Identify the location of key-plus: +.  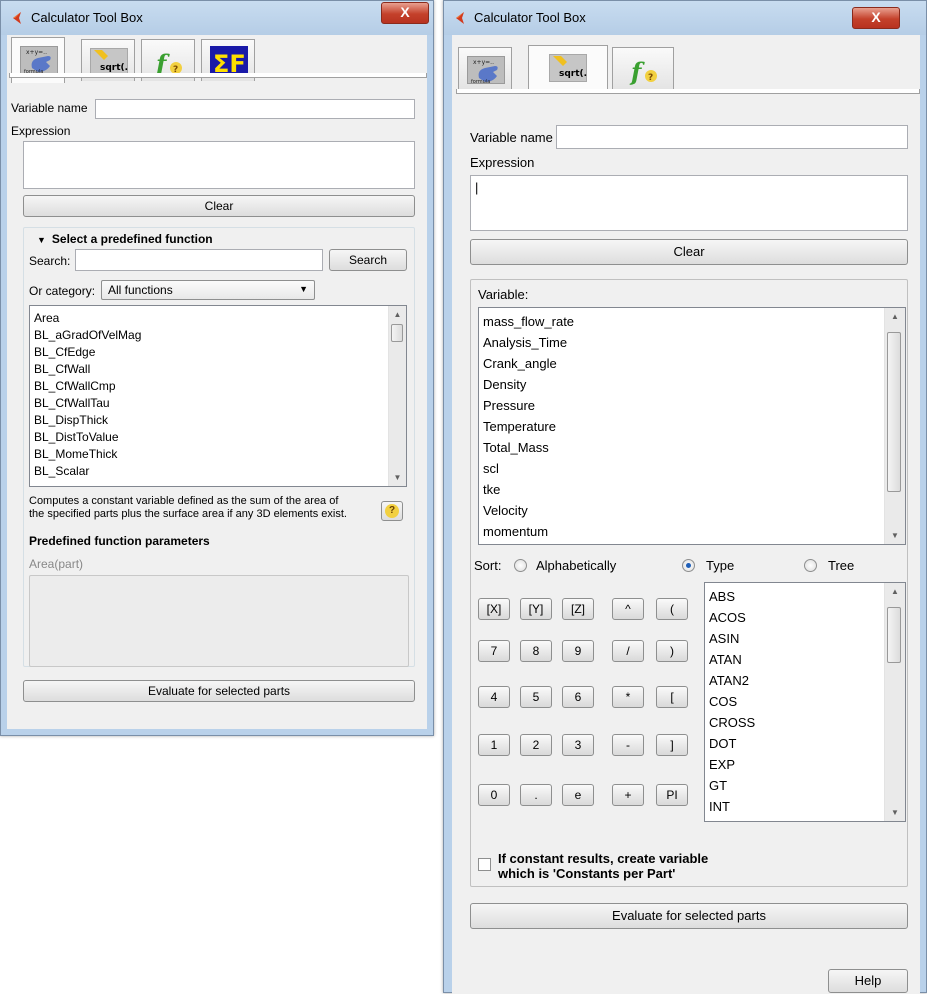
(628, 795).